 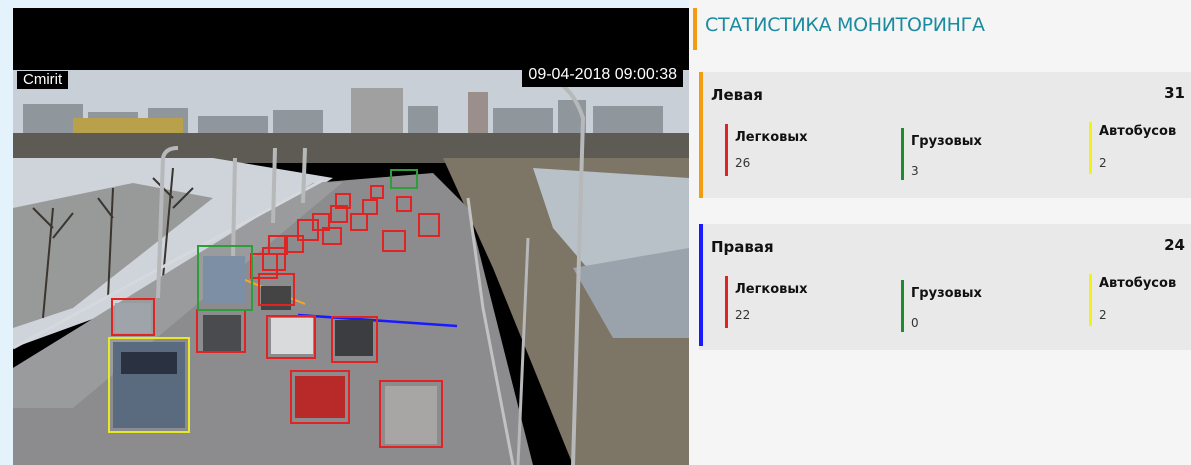 What do you see at coordinates (404, 179) in the screenshot?
I see `truck-detection-box` at bounding box center [404, 179].